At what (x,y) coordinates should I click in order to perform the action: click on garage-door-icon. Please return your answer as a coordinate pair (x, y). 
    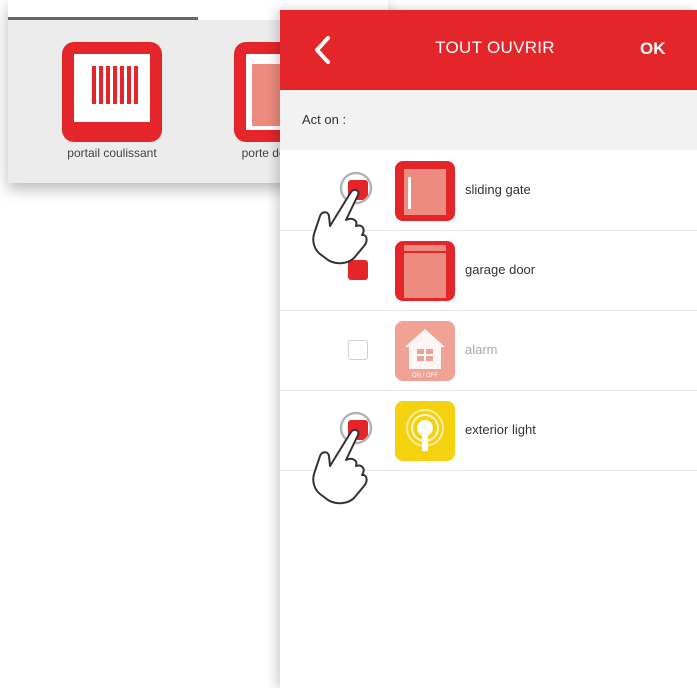
    Looking at the image, I should click on (425, 271).